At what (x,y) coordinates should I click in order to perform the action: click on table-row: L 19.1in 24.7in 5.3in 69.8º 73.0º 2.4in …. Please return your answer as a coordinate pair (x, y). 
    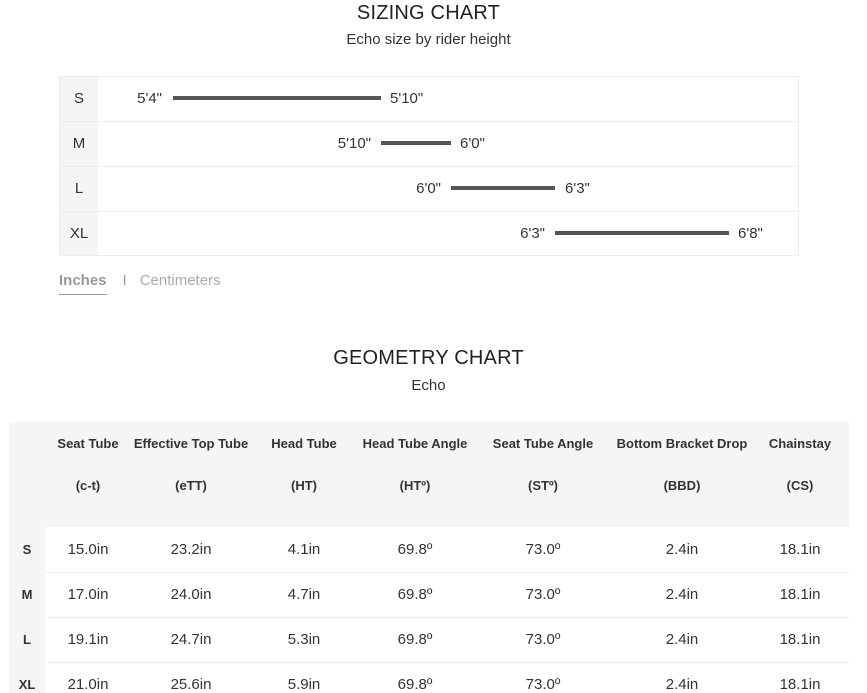
    Looking at the image, I should click on (429, 640).